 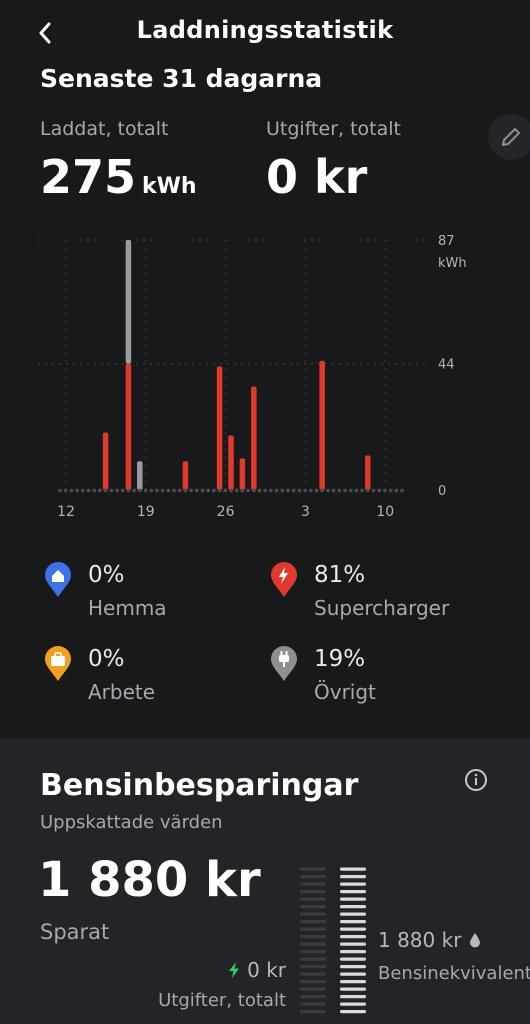 I want to click on x-tick-label: 3, so click(x=305, y=512).